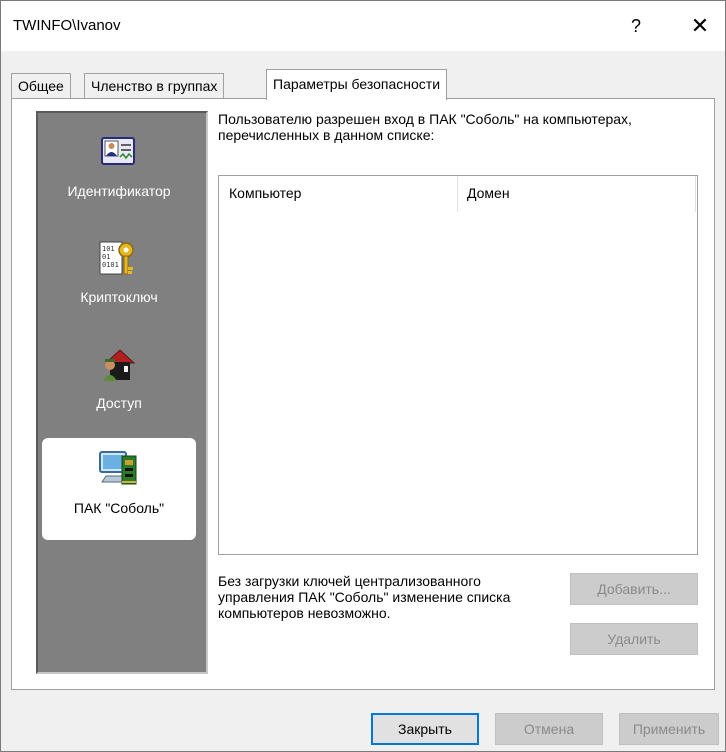 This screenshot has height=752, width=726. What do you see at coordinates (576, 194) in the screenshot?
I see `column-header-domain: Домен` at bounding box center [576, 194].